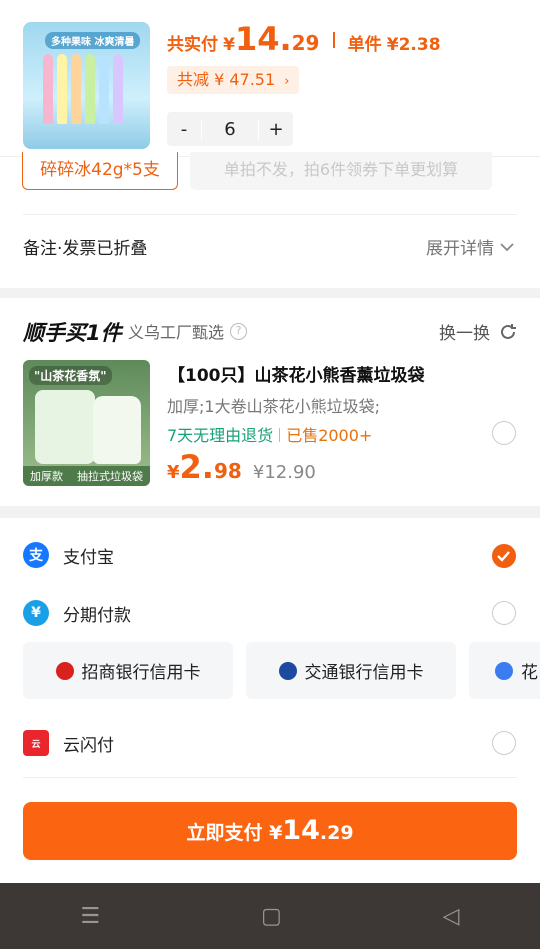 This screenshot has height=949, width=540. What do you see at coordinates (65, 427) in the screenshot?
I see `bear-bin-shape` at bounding box center [65, 427].